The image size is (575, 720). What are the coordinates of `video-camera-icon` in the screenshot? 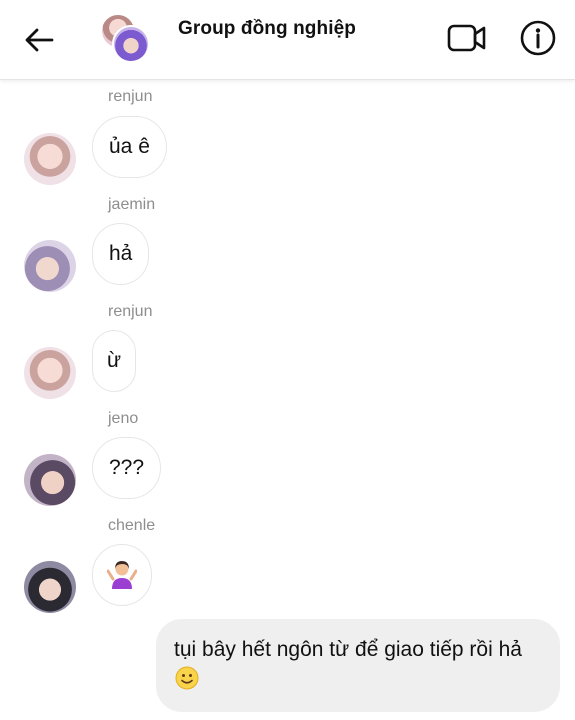 It's located at (466, 38).